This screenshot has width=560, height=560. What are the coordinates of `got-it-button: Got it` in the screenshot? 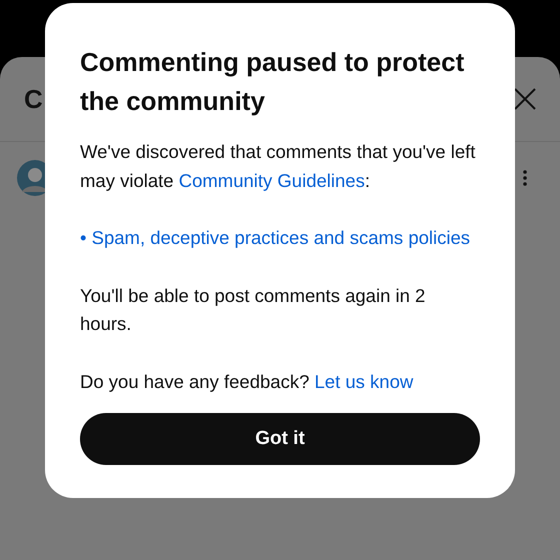 It's located at (280, 439).